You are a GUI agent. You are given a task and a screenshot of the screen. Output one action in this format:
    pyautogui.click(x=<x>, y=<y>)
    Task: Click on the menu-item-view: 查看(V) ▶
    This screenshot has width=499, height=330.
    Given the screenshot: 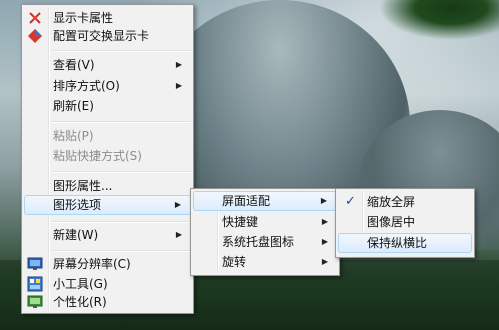 What is the action you would take?
    pyautogui.click(x=107, y=65)
    